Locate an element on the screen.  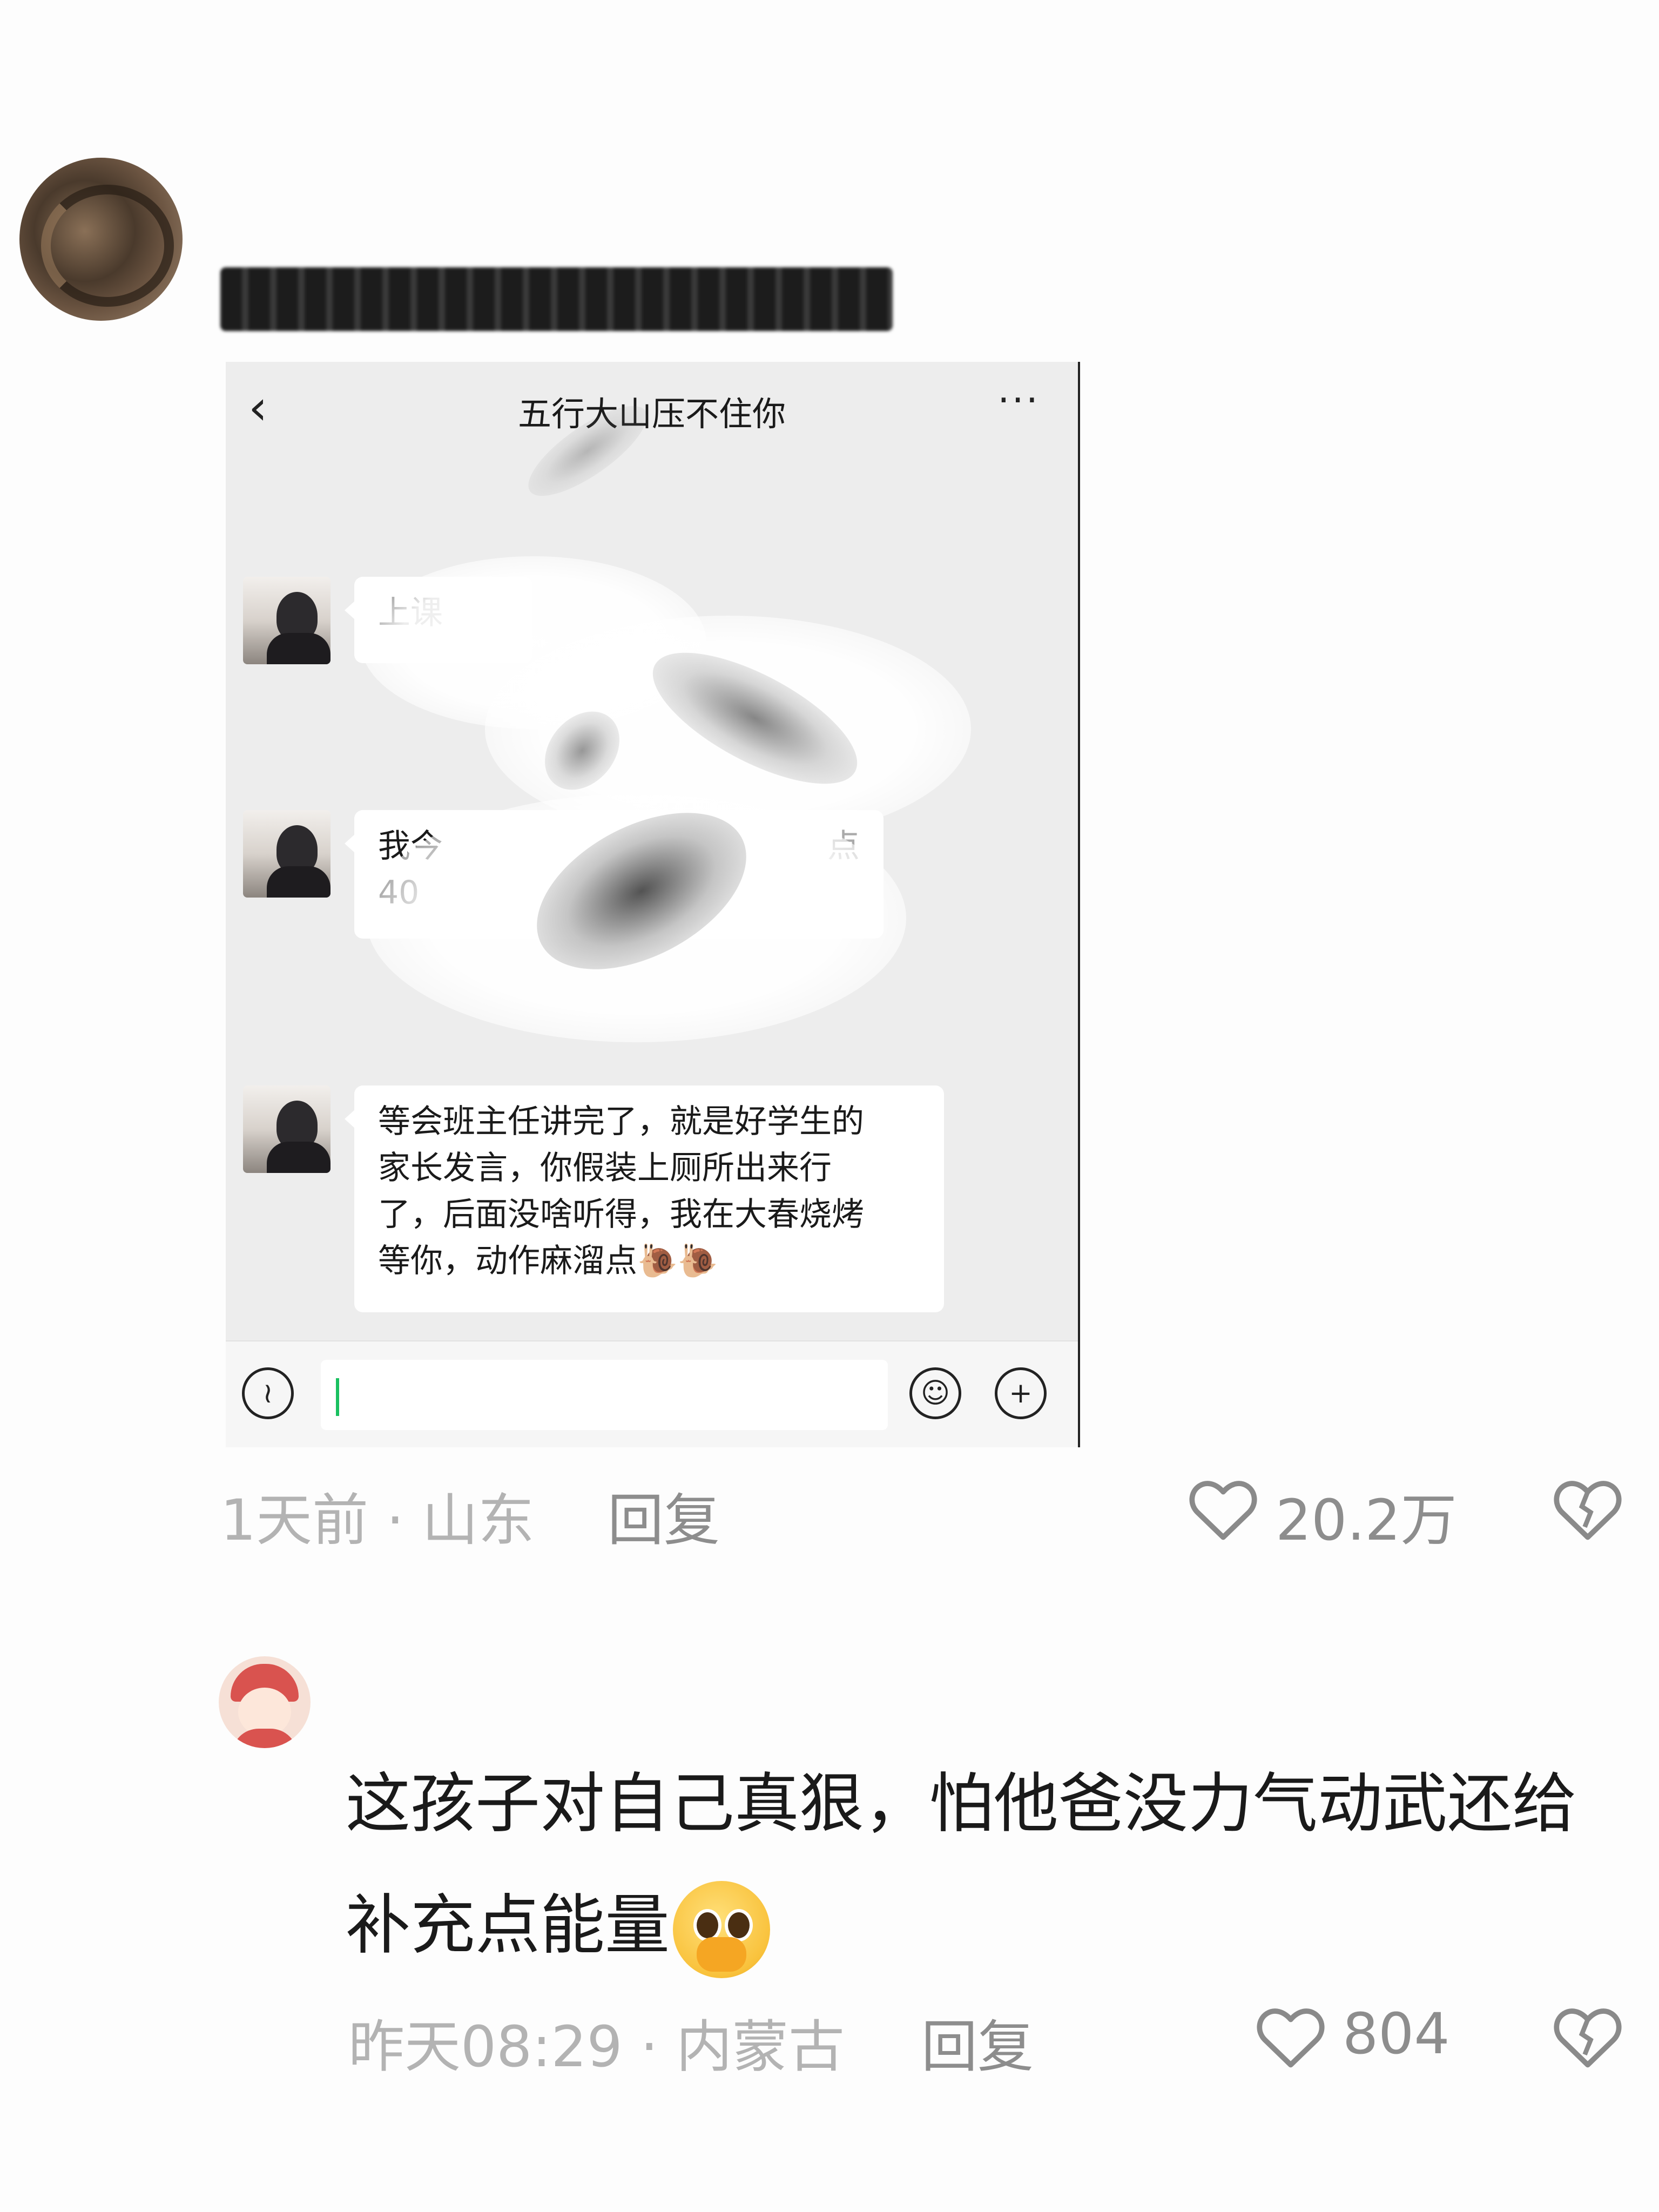
message-text: 等会班主任讲完了，就是好学生的 is located at coordinates (621, 1122).